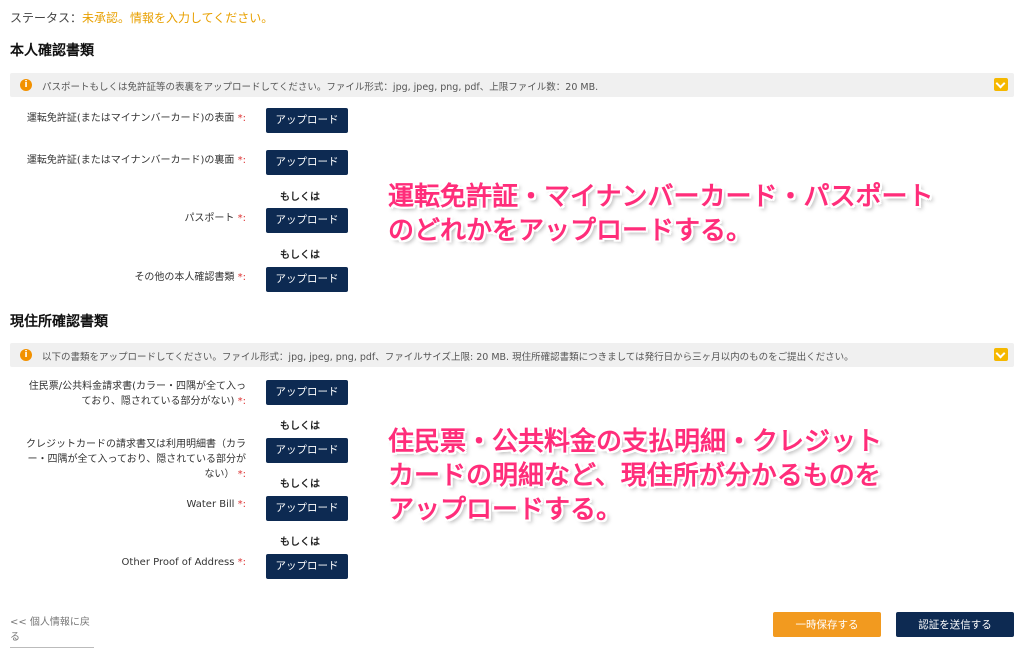  Describe the element at coordinates (827, 624) in the screenshot. I see `save-draft-button: 一時保存する` at that location.